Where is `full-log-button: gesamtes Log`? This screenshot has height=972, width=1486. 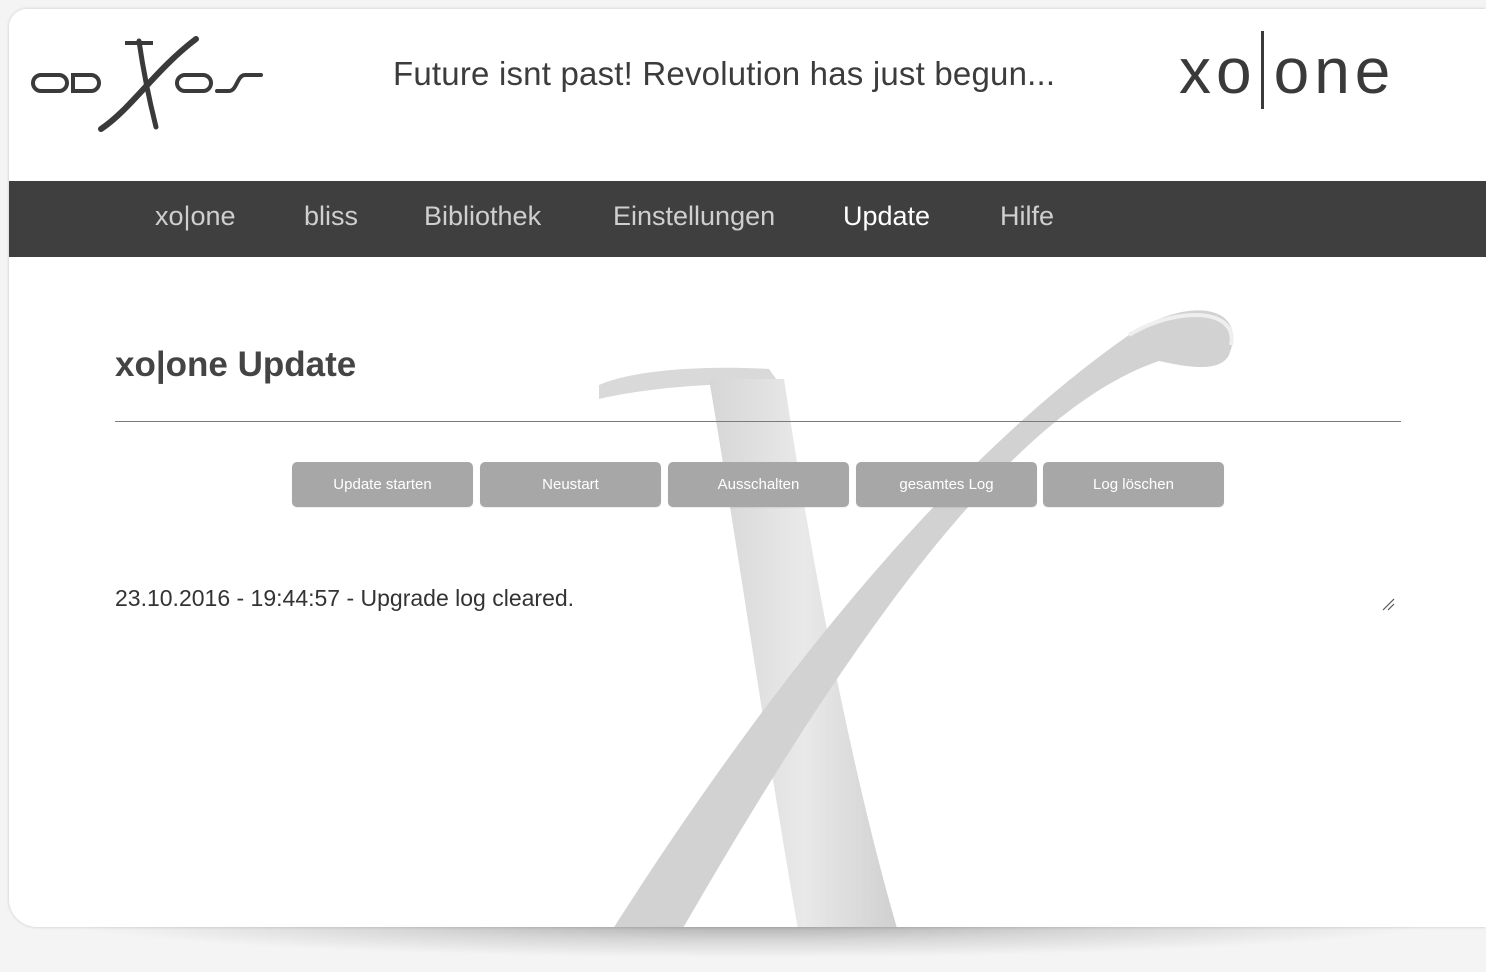
full-log-button: gesamtes Log is located at coordinates (946, 484).